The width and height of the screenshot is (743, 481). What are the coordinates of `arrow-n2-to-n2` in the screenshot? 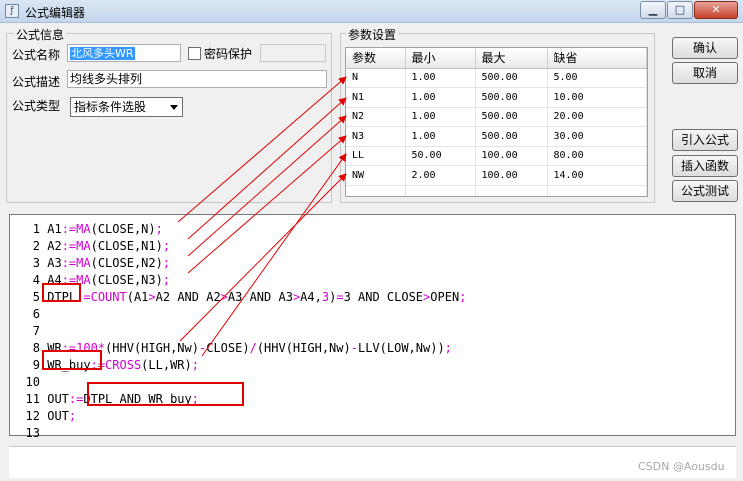 It's located at (267, 186).